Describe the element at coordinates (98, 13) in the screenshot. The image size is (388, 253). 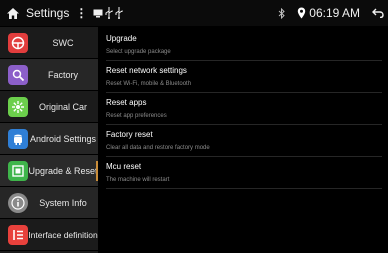
I see `cast-icon` at that location.